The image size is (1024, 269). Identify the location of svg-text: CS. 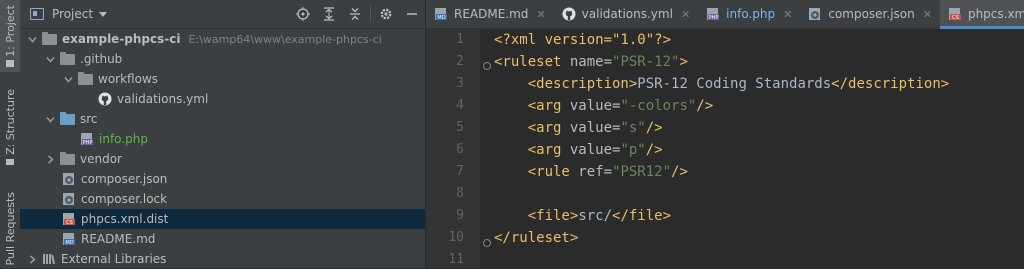
(955, 18).